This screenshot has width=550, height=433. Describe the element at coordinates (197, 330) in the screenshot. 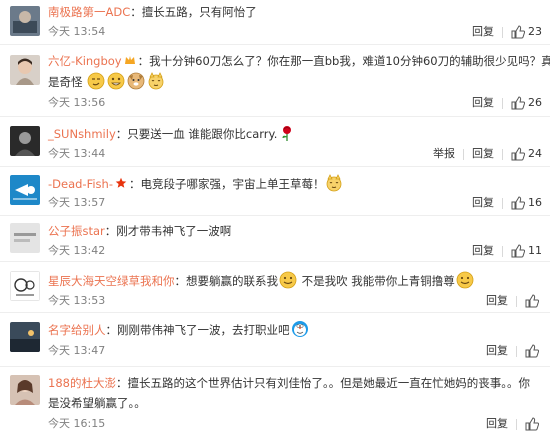

I see `comment-text: ：刚刚带伟神飞了一波，去打职业吧` at that location.